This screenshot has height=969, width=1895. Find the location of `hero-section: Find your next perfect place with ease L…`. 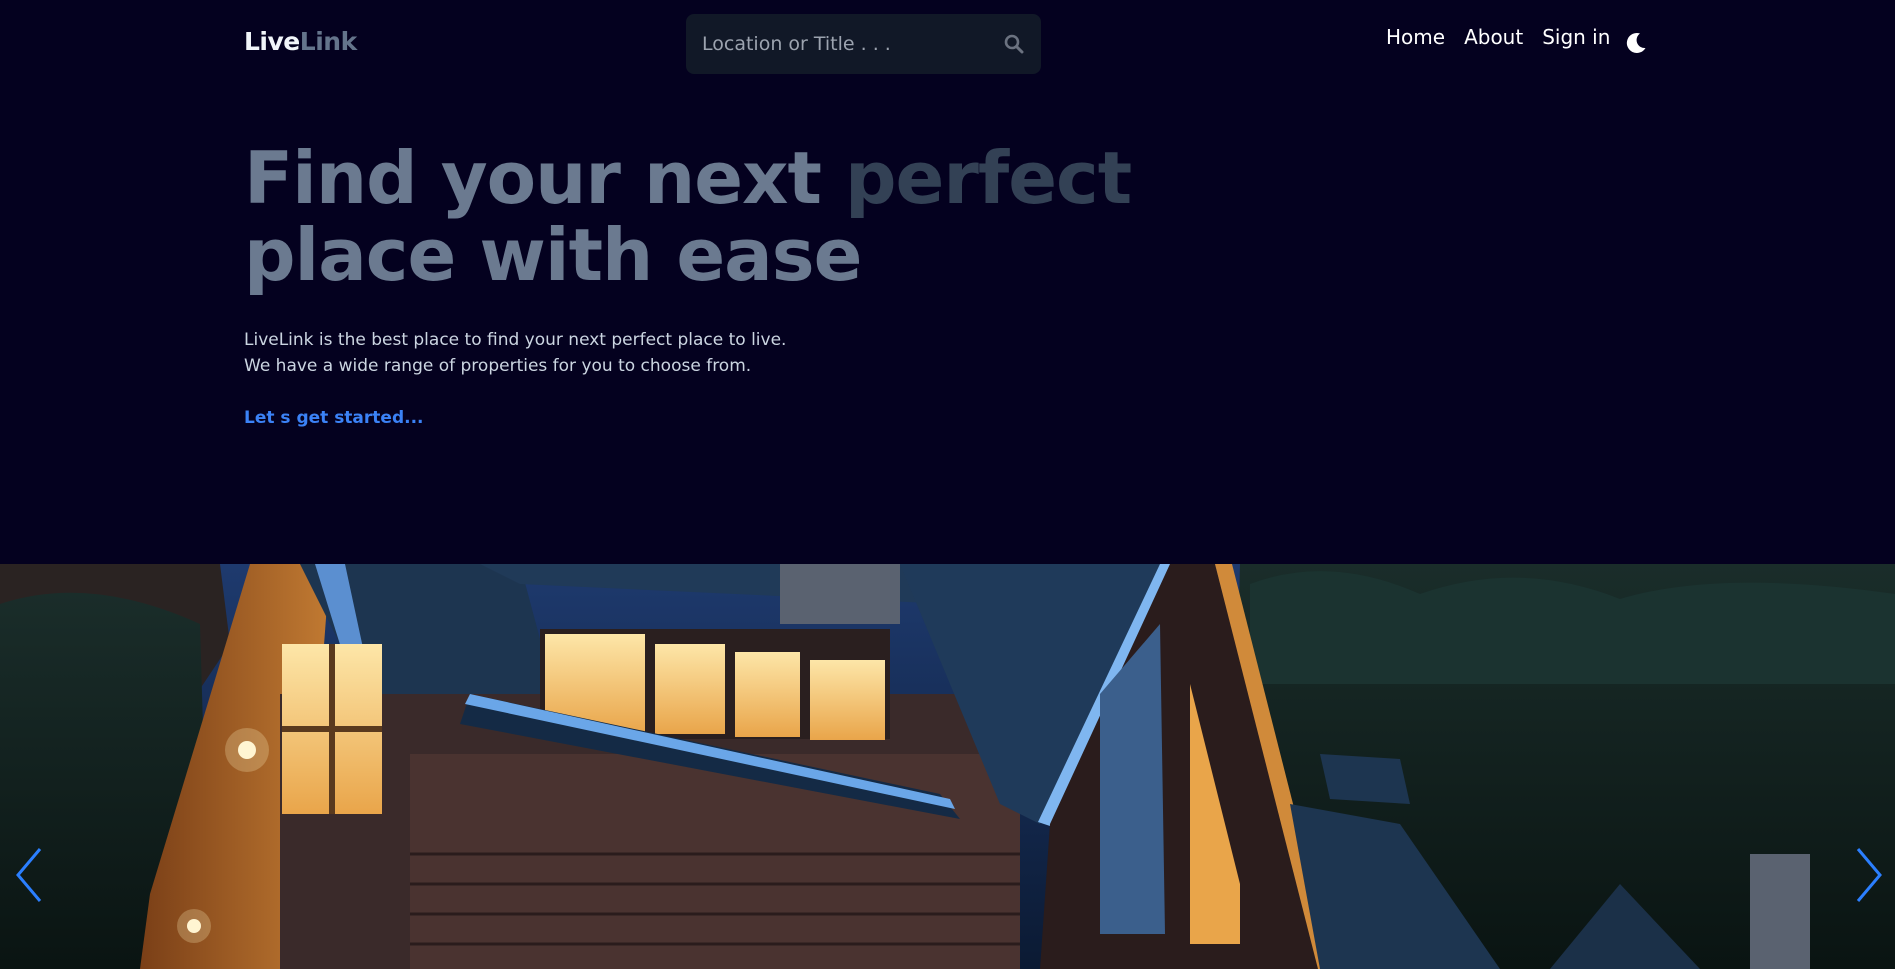

hero-section: Find your next perfect place with ease L… is located at coordinates (694, 284).